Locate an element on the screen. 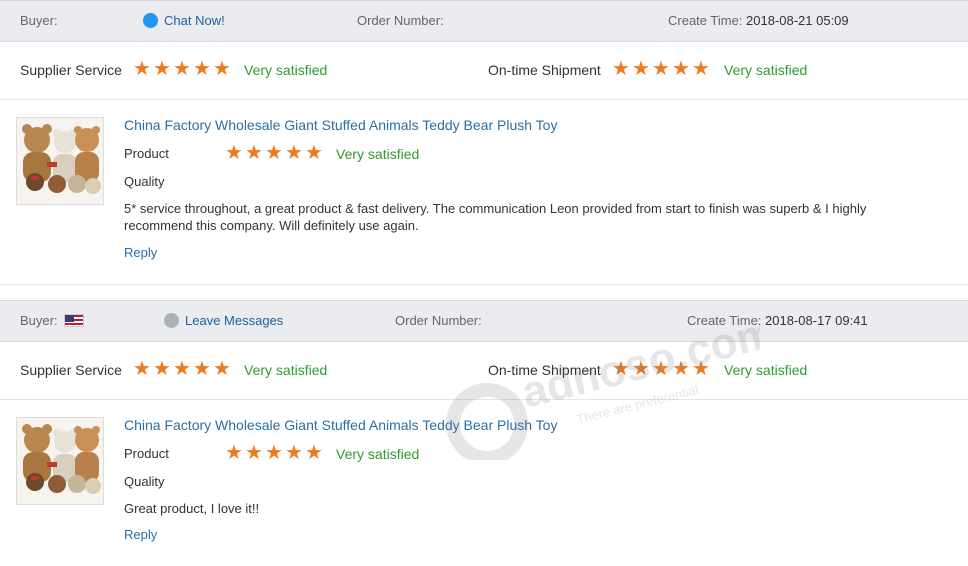 This screenshot has height=566, width=968. create-time-value: 2018-08-21 05:09 is located at coordinates (797, 20).